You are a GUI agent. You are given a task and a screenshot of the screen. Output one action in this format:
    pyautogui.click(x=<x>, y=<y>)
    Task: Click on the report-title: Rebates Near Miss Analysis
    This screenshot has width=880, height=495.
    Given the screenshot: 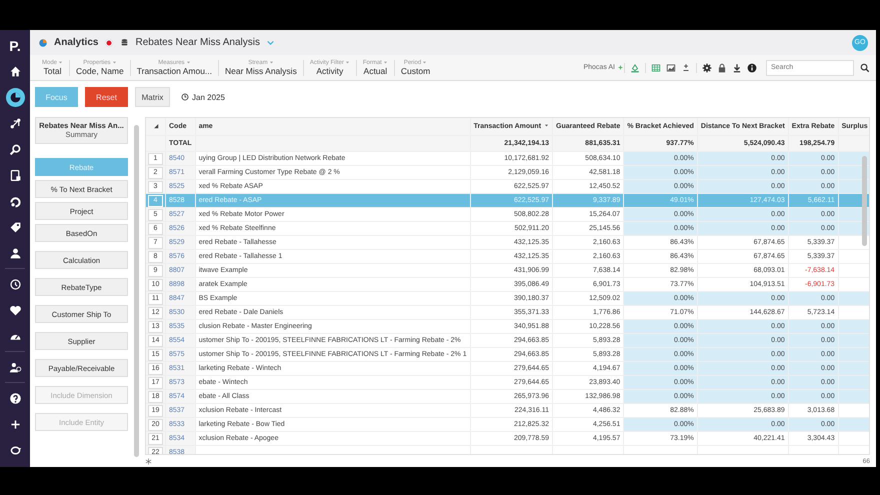 What is the action you would take?
    pyautogui.click(x=197, y=42)
    